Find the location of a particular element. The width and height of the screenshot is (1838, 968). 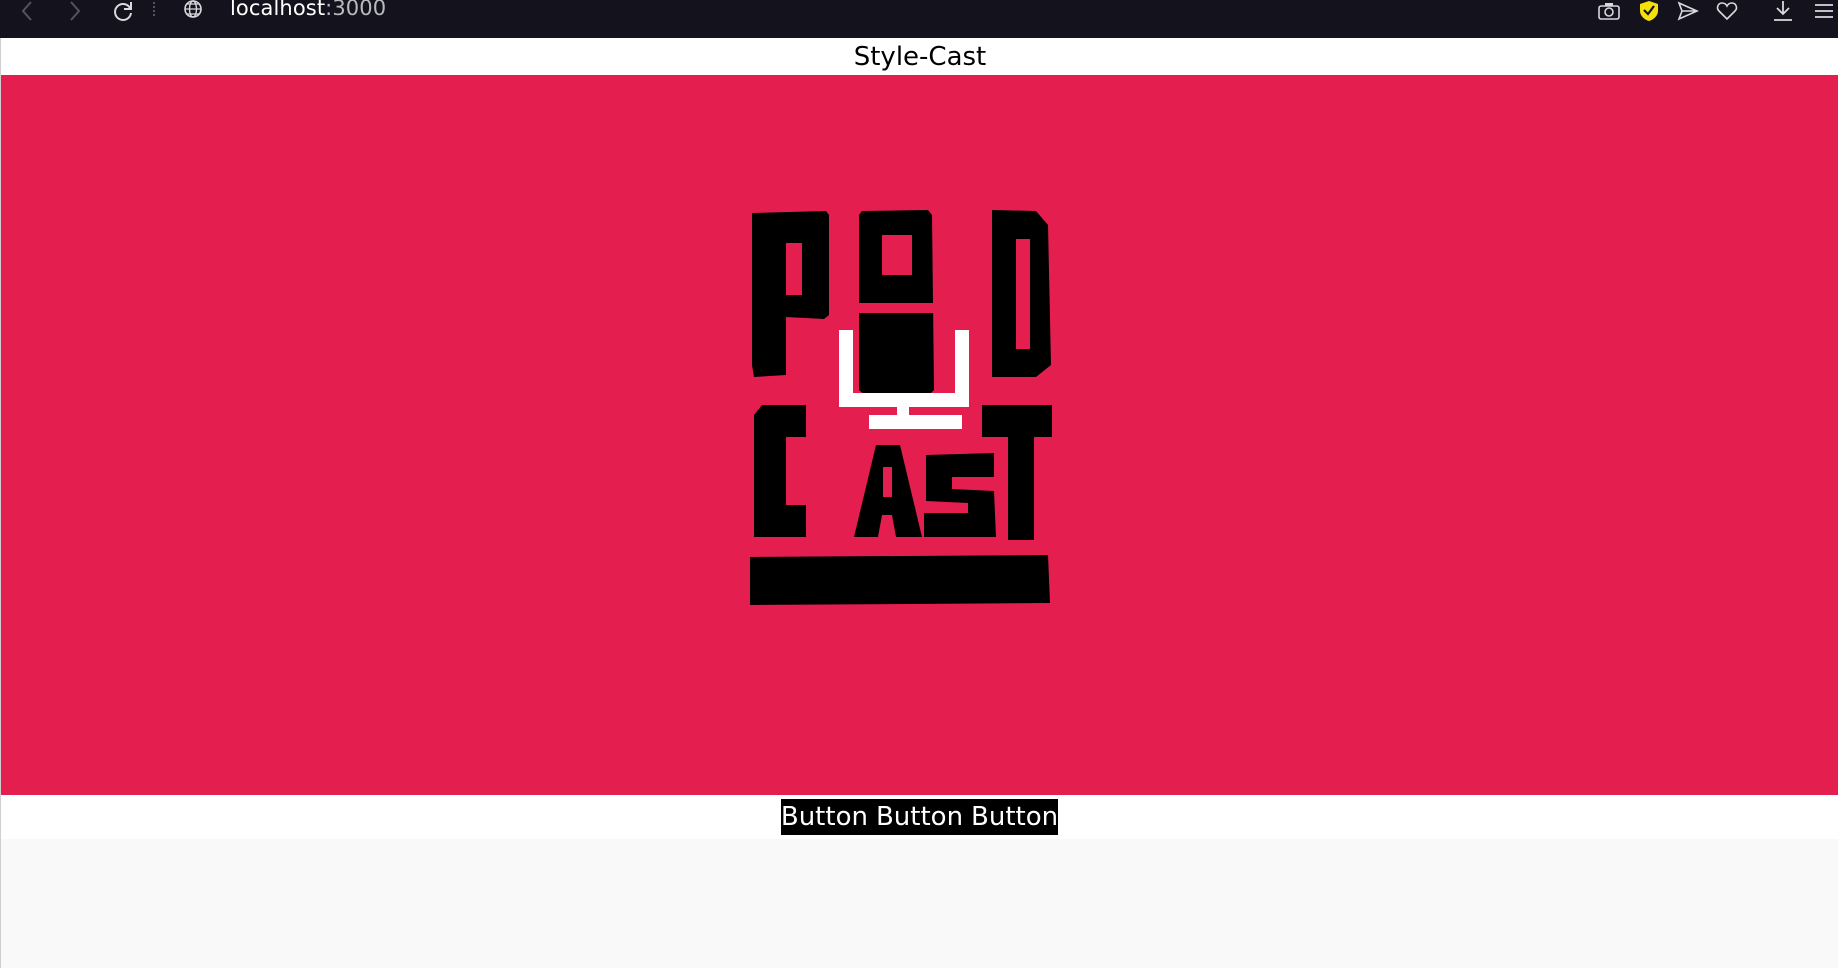

browser-toolbar: localhost:3000 is located at coordinates (919, 19).